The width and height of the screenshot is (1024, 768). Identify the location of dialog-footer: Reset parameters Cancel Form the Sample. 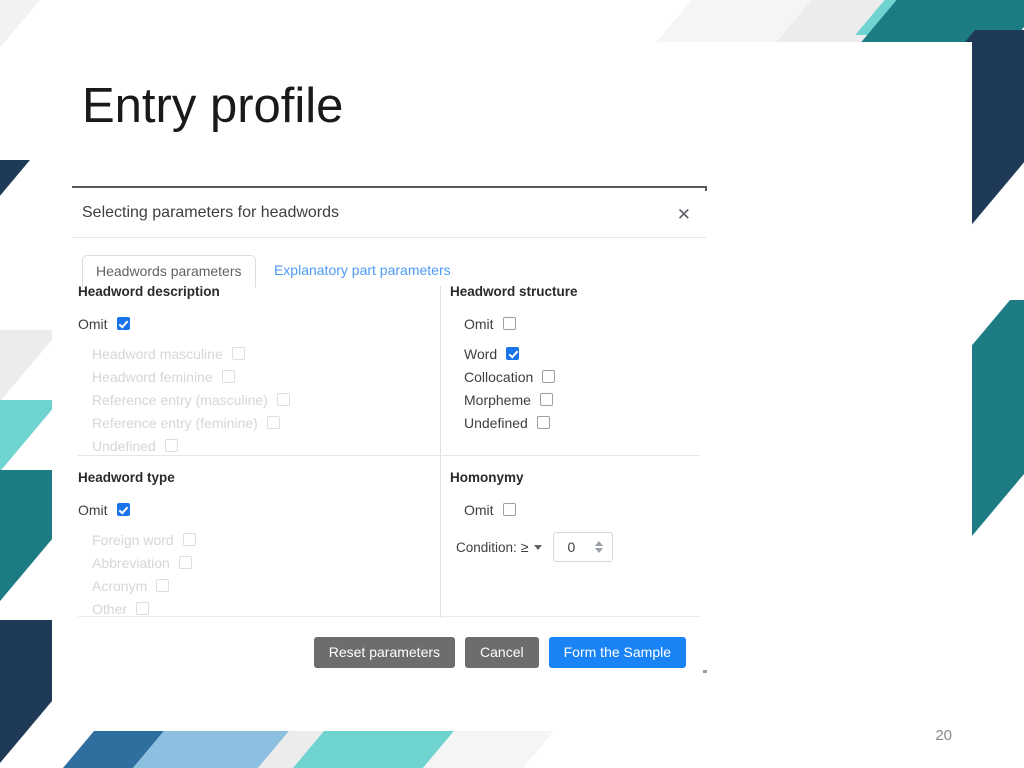
(389, 651).